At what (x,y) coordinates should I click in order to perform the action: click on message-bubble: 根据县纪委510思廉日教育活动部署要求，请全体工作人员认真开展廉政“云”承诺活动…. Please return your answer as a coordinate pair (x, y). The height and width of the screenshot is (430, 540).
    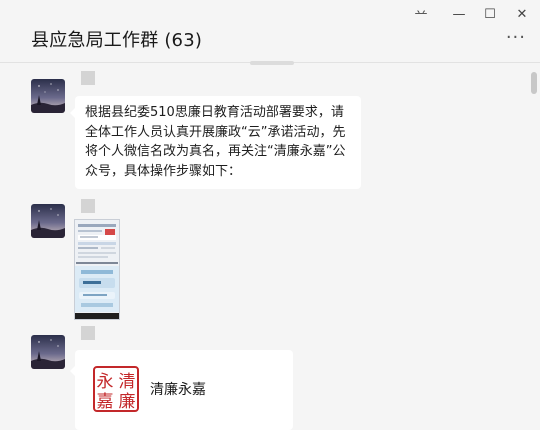
    Looking at the image, I should click on (215, 142).